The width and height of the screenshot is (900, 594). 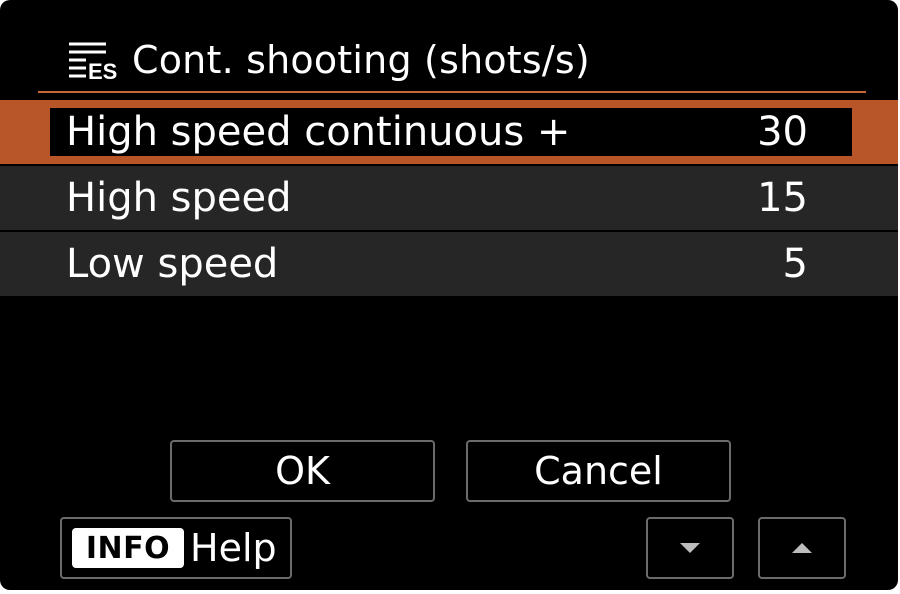 I want to click on option-high-speed: High speed 15, so click(x=449, y=198).